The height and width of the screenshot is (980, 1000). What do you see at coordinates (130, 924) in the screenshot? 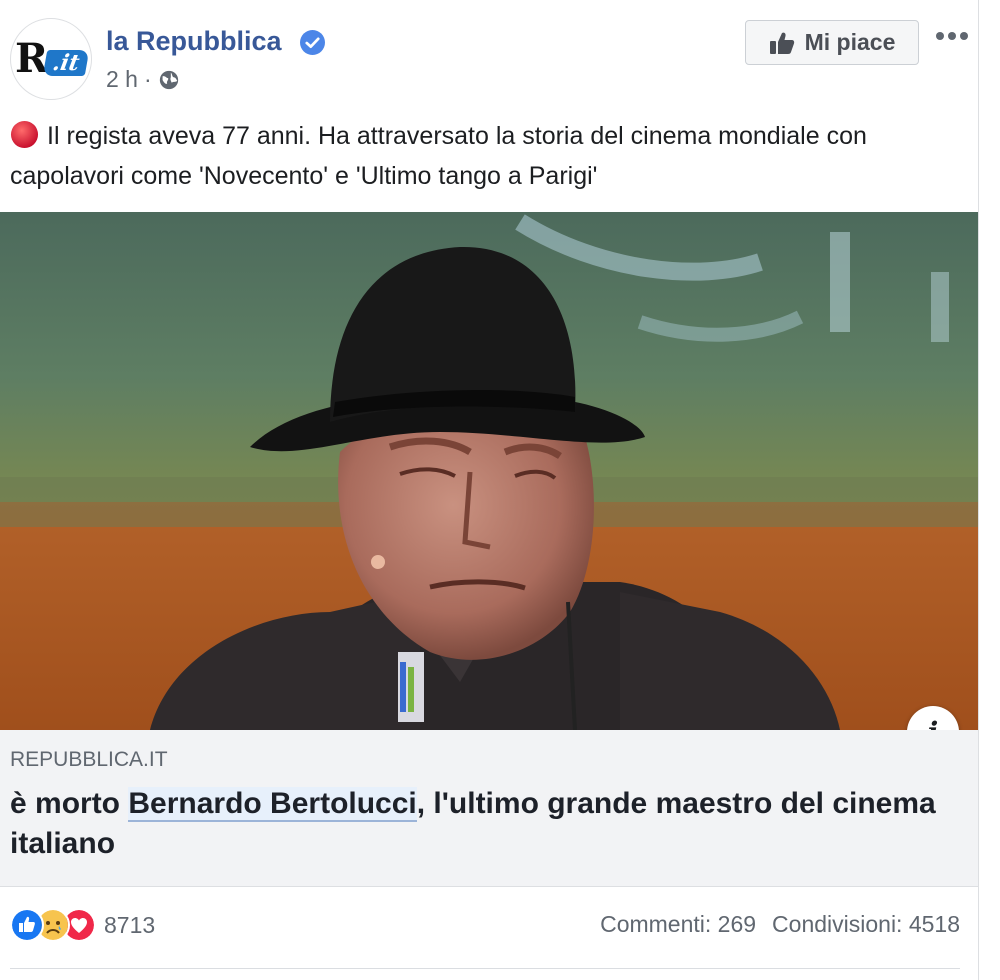
I see `reaction-count: 8713` at bounding box center [130, 924].